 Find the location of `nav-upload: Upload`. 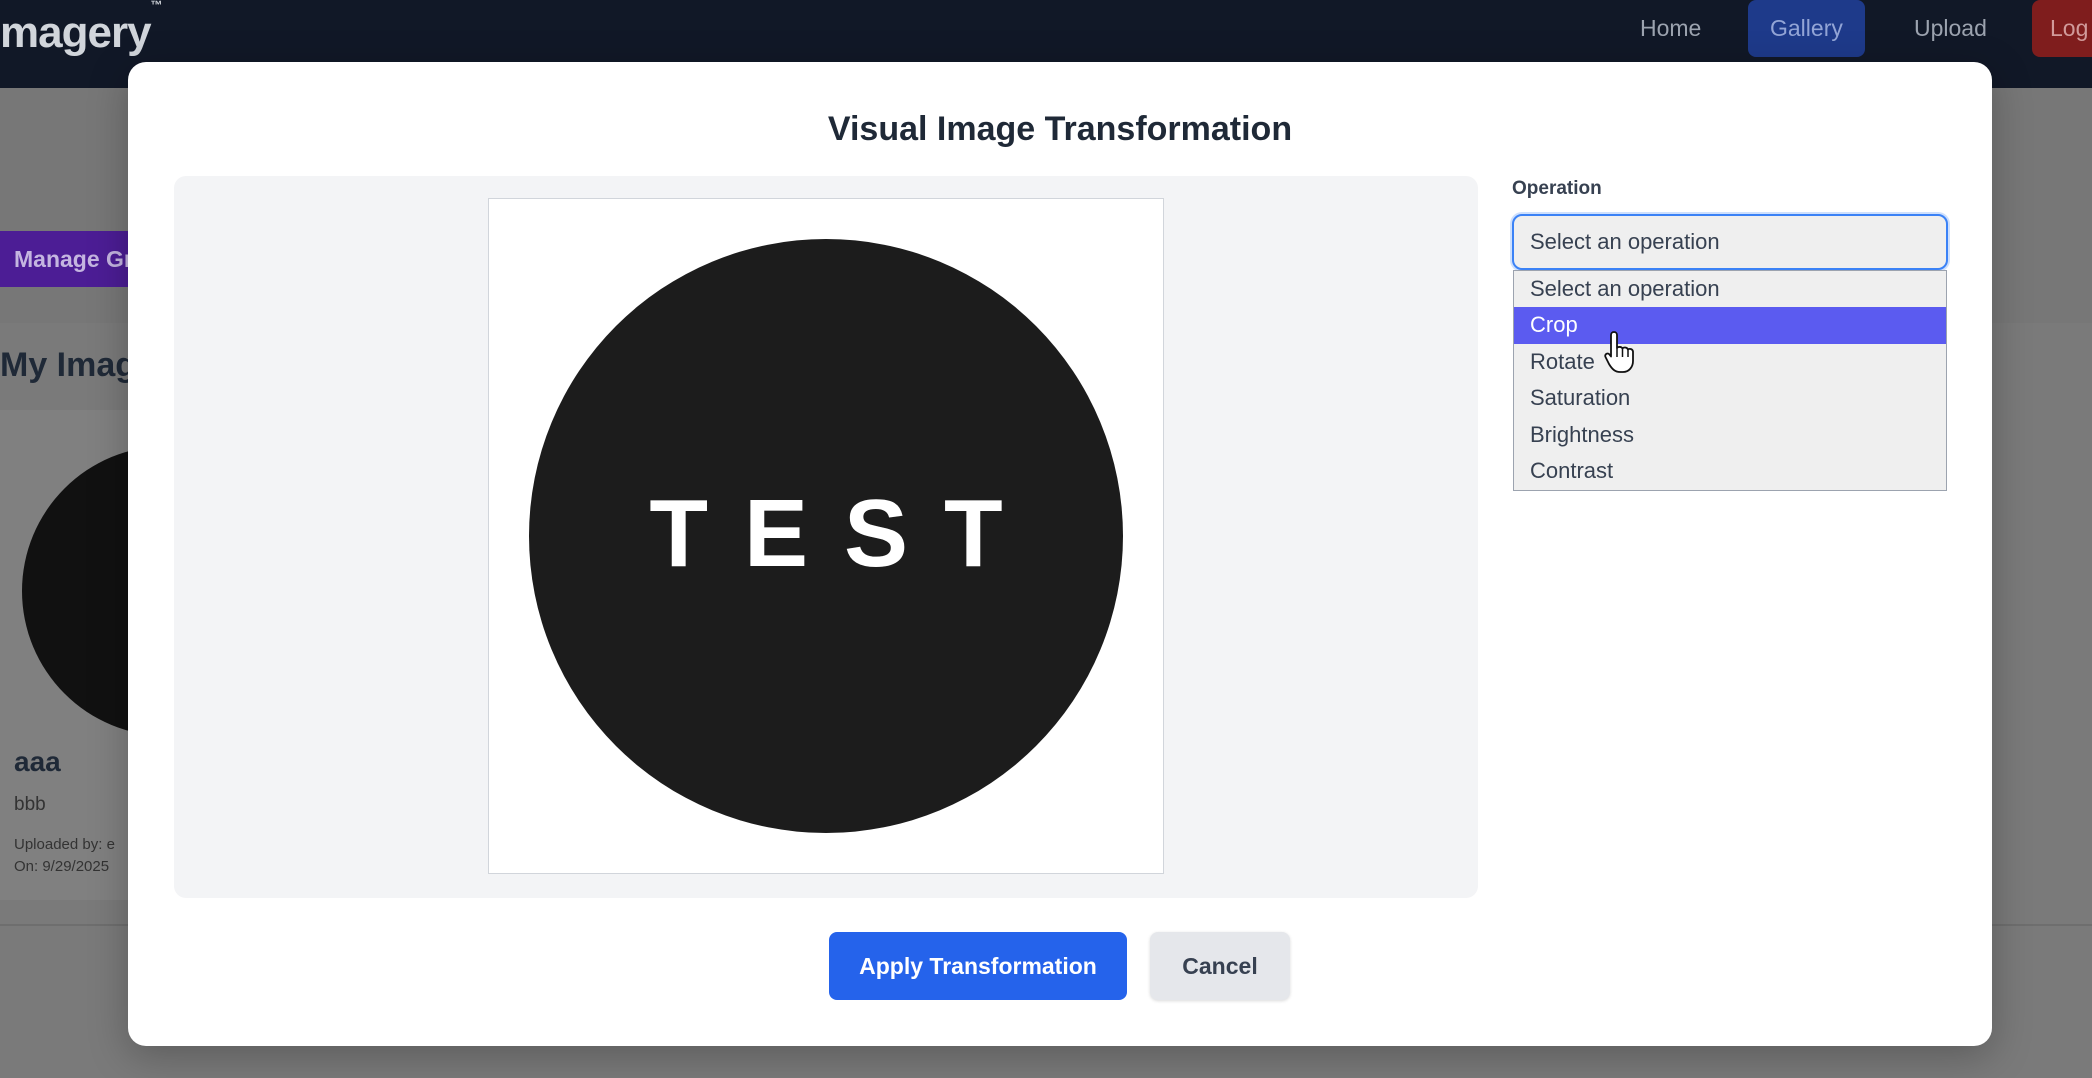

nav-upload: Upload is located at coordinates (1950, 28).